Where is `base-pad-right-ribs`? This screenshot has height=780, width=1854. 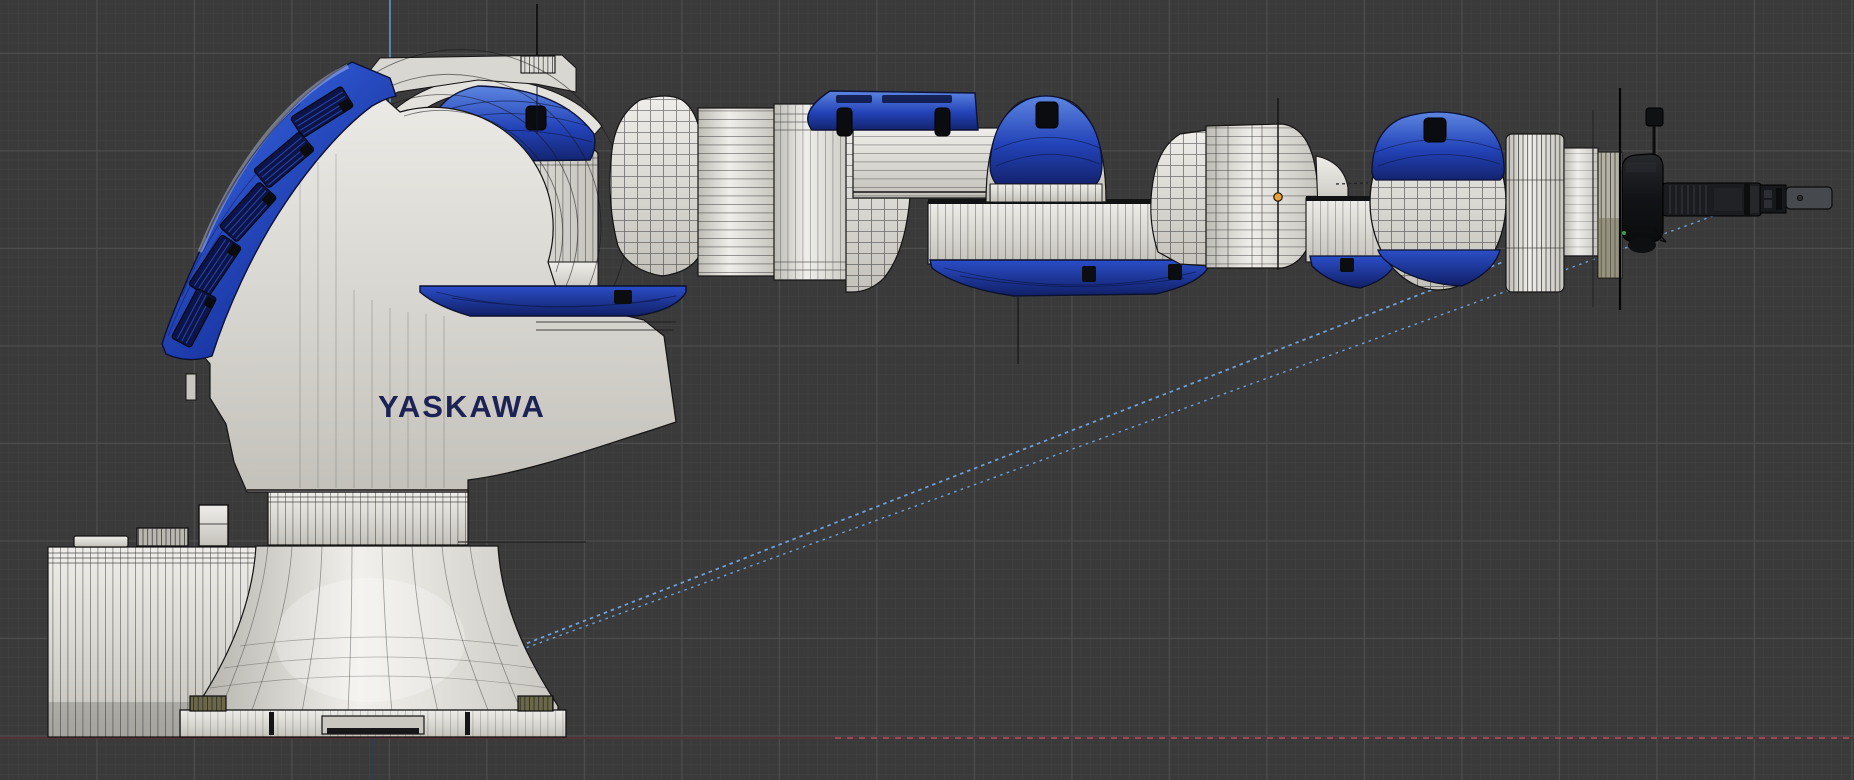 base-pad-right-ribs is located at coordinates (535, 703).